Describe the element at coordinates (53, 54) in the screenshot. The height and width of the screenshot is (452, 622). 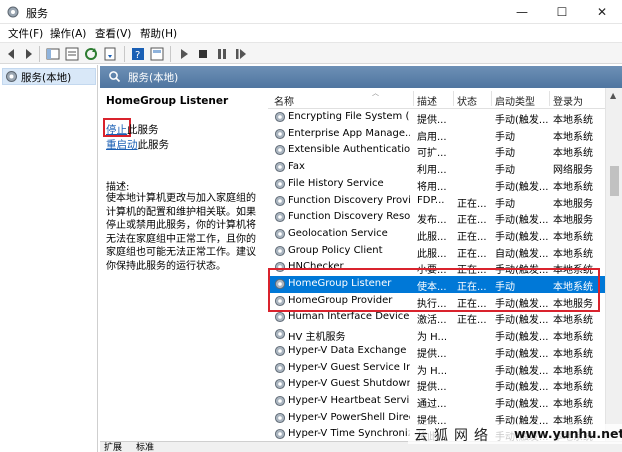
I see `console-tree-icon` at that location.